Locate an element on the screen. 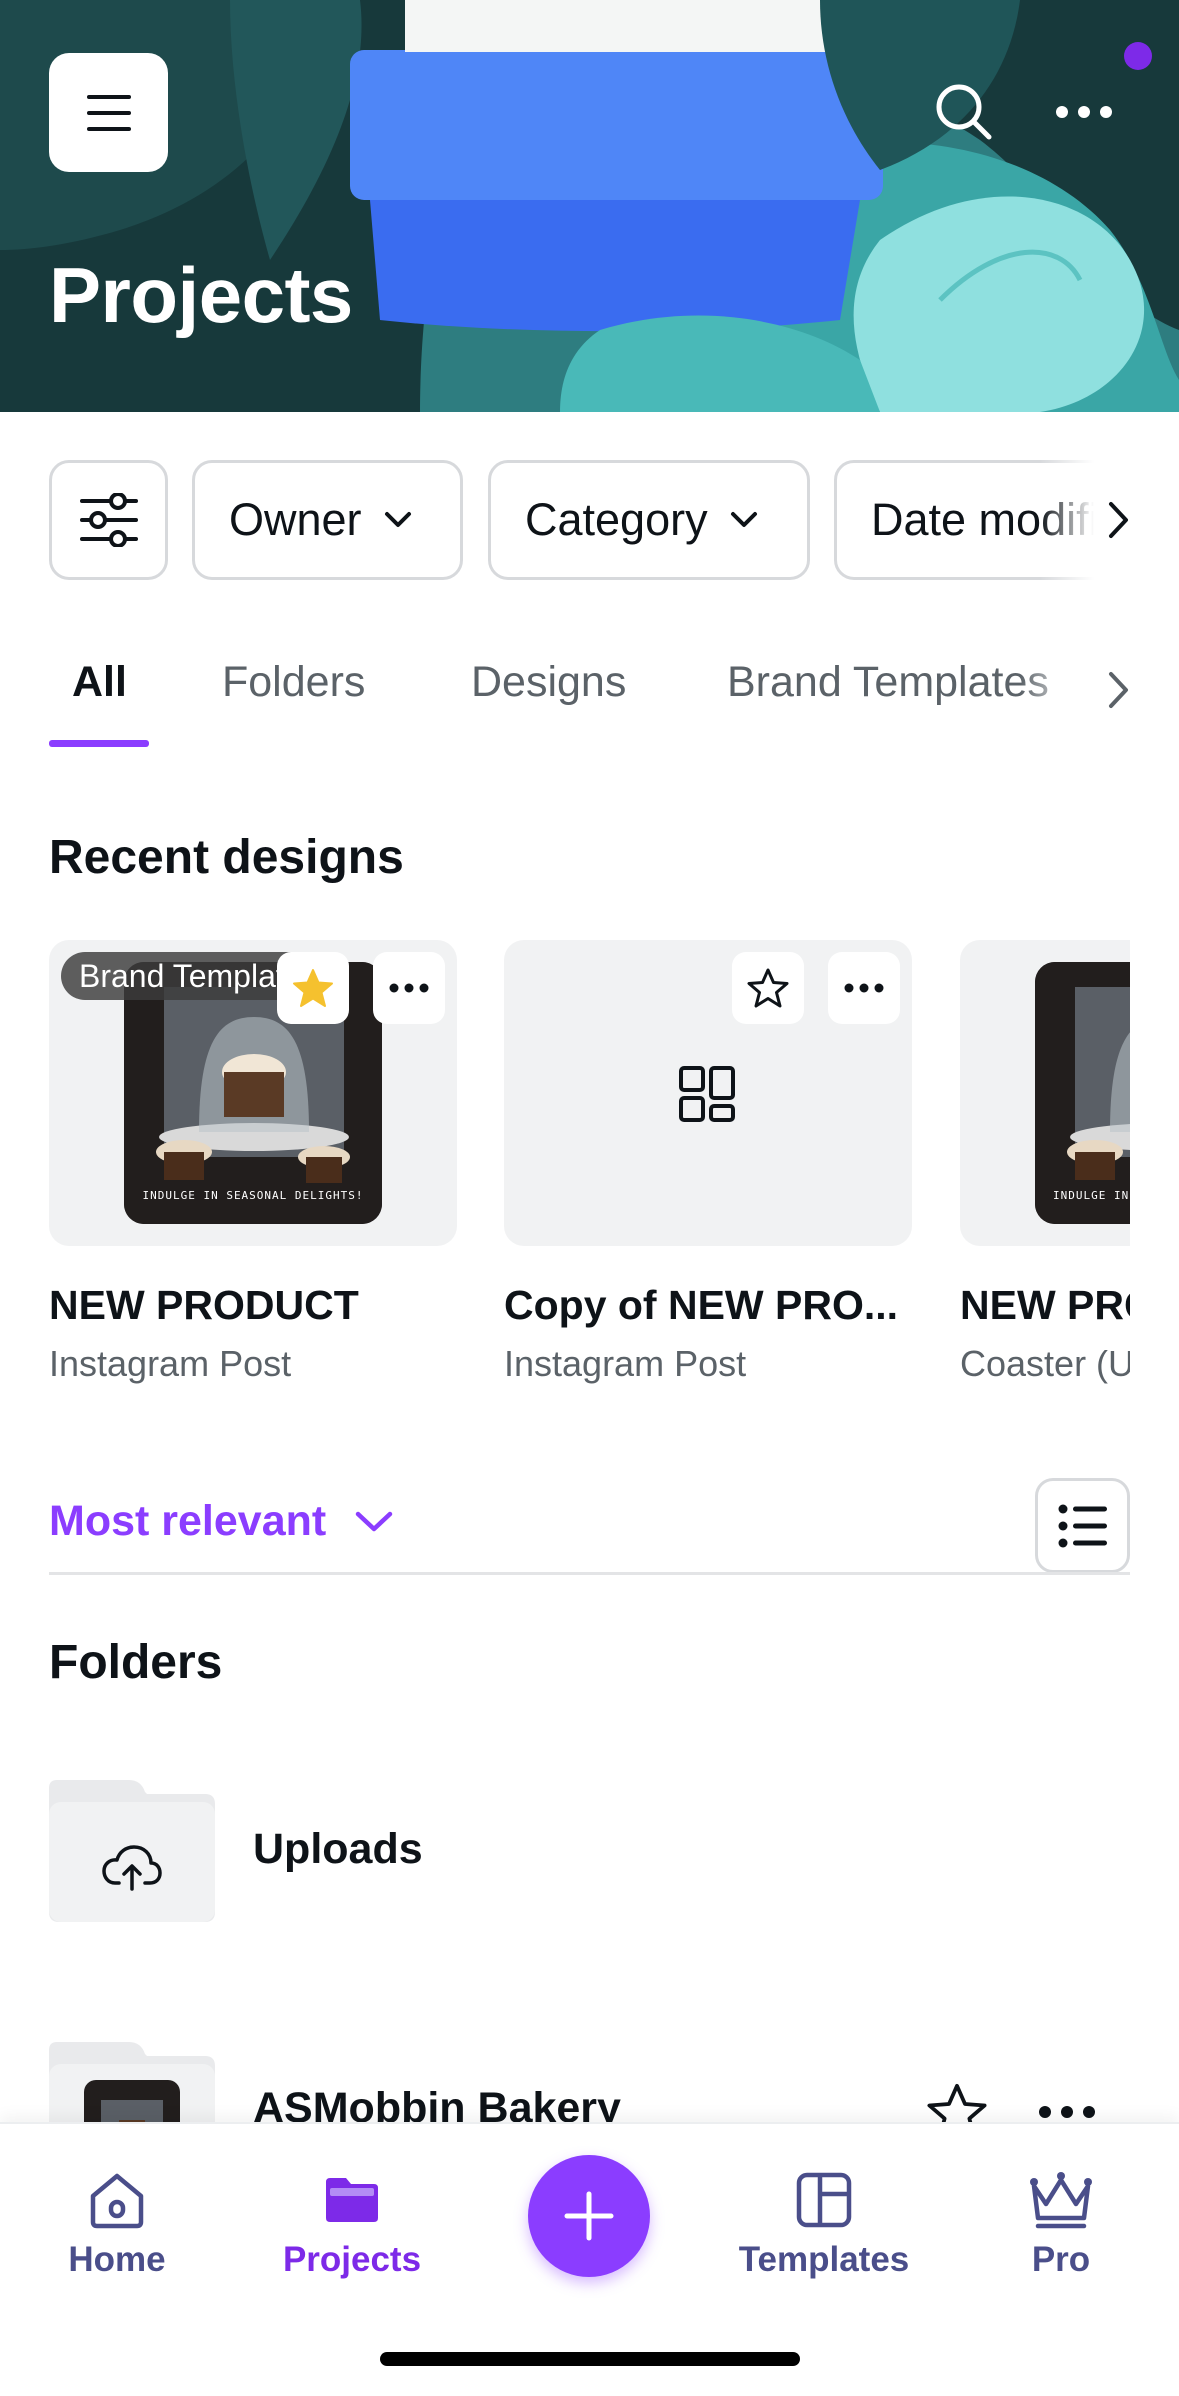 This screenshot has width=1179, height=2396. filters-scroll-right is located at coordinates (1085, 520).